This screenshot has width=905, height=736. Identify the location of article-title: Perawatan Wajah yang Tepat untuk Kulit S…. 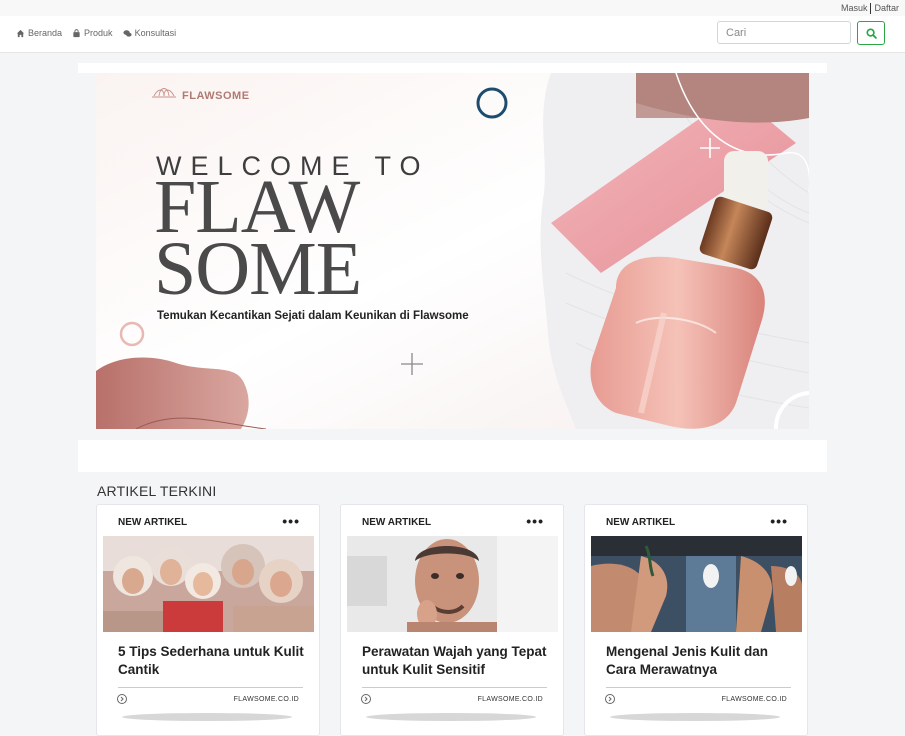
(457, 661).